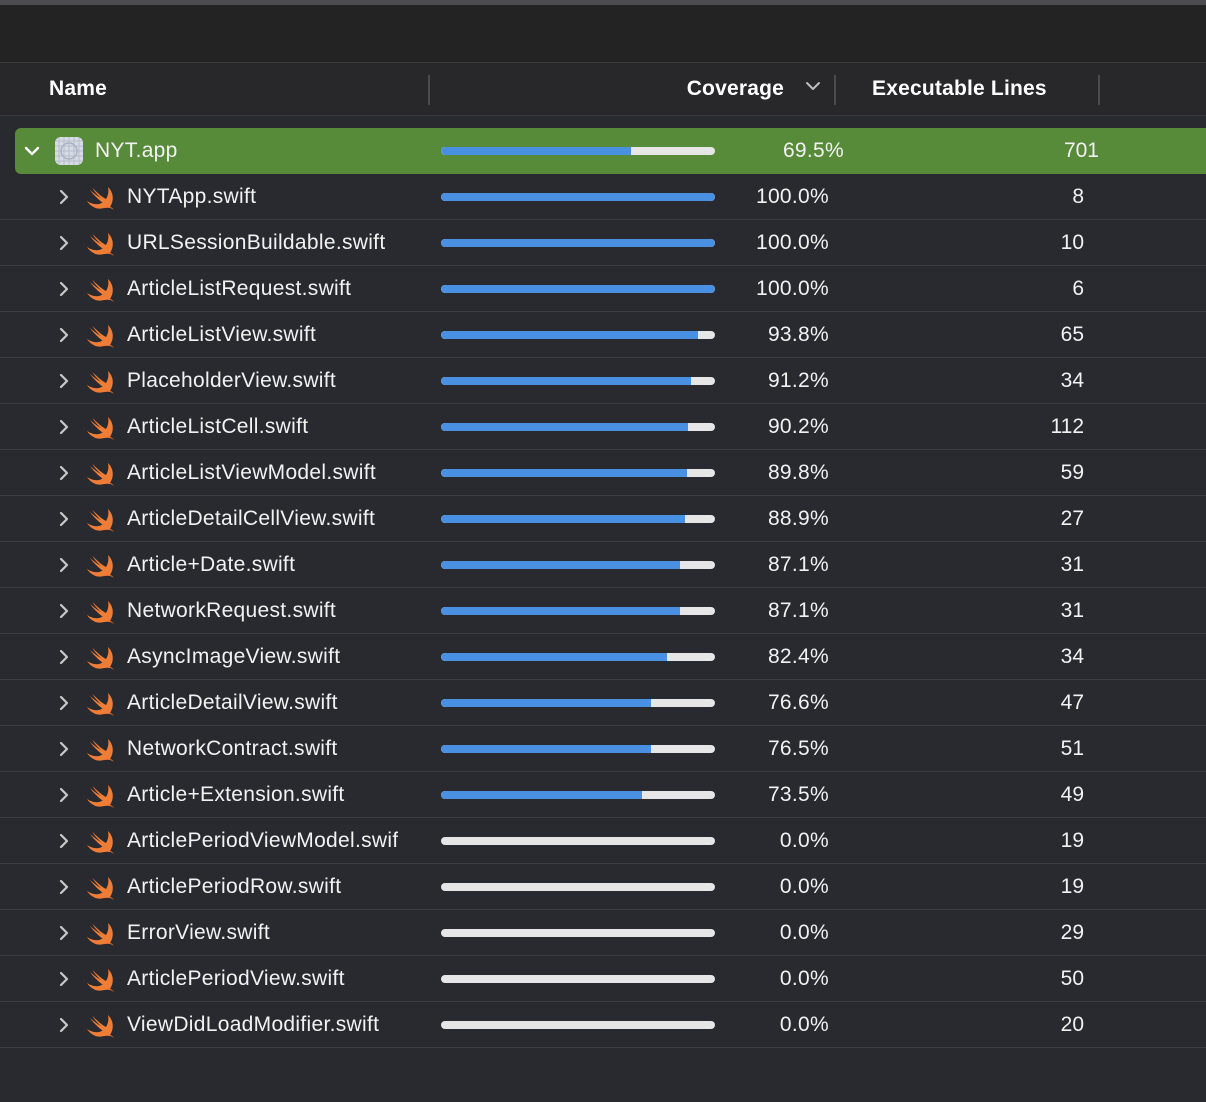  Describe the element at coordinates (198, 932) in the screenshot. I see `file-name: ErrorView.swift` at that location.